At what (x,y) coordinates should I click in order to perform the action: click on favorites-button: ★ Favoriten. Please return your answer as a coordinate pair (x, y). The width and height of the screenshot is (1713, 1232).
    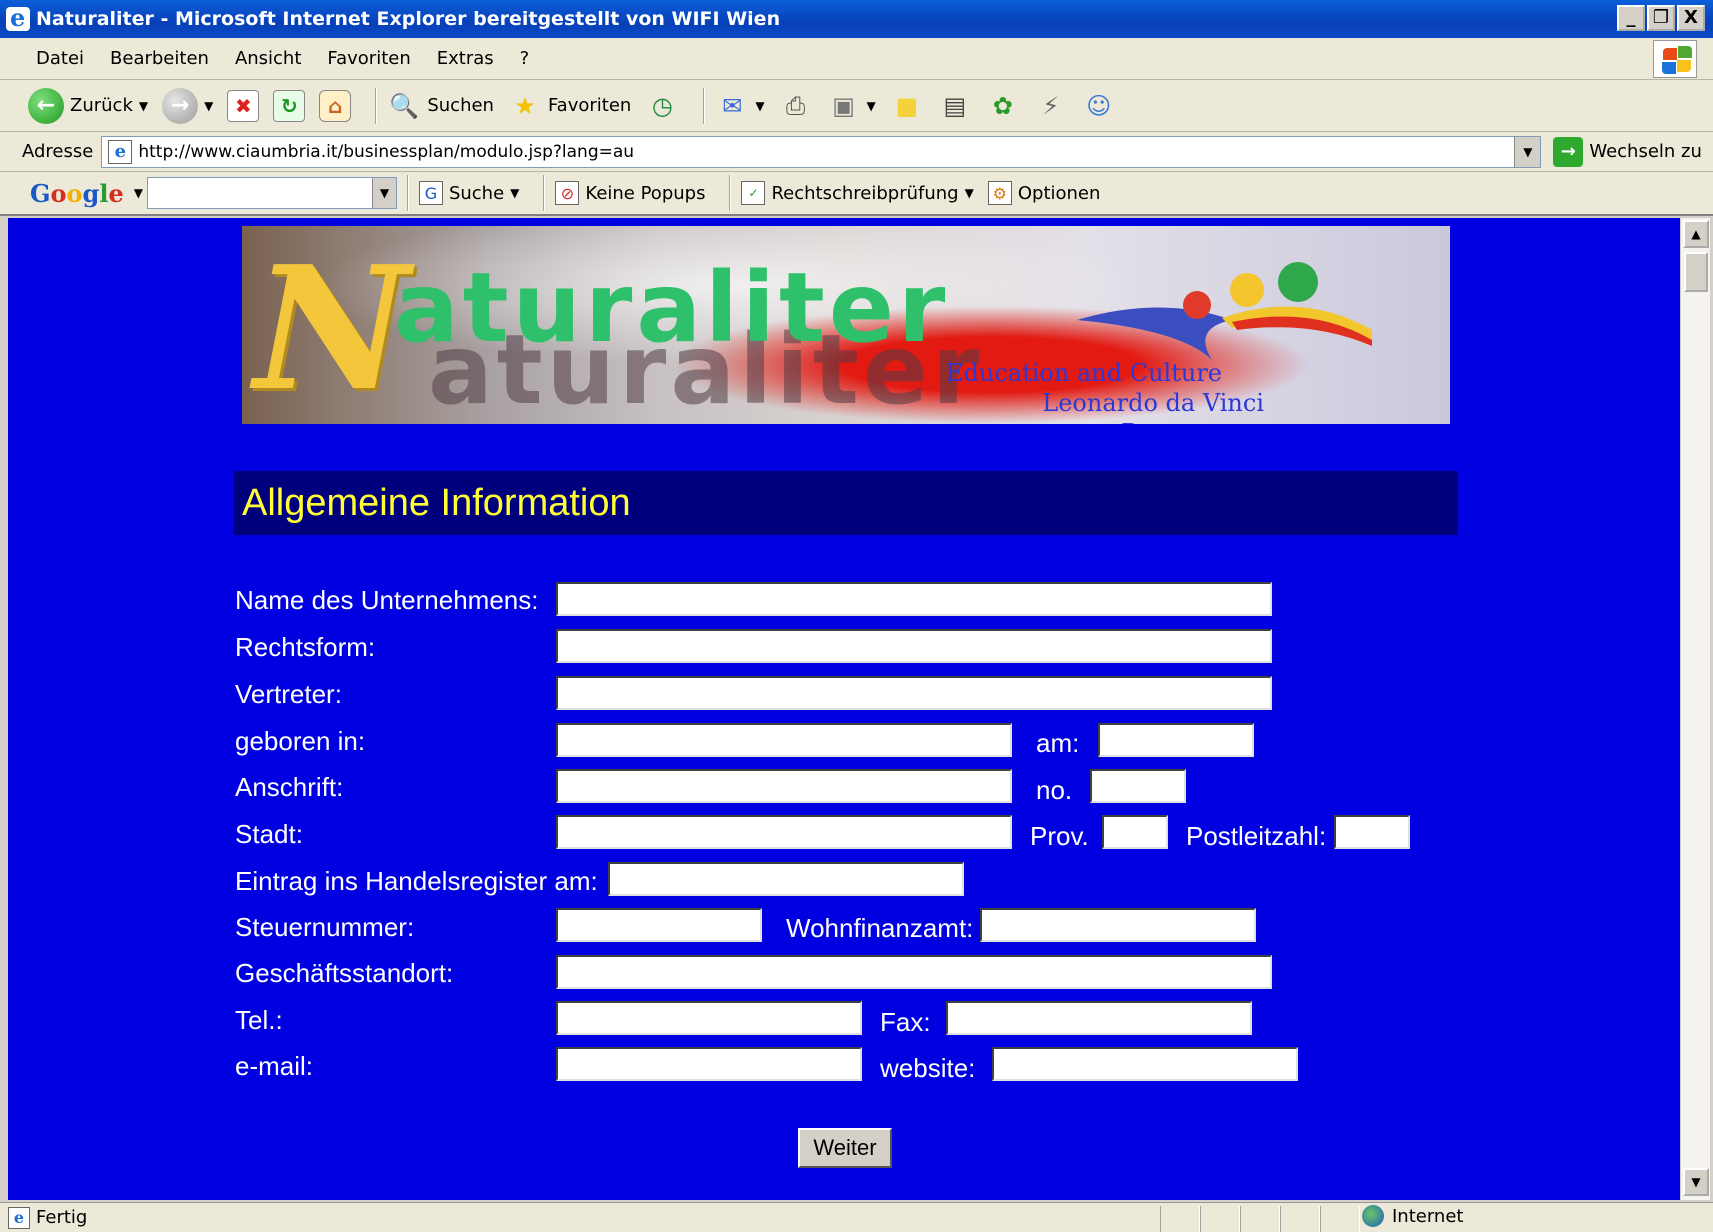
    Looking at the image, I should click on (569, 106).